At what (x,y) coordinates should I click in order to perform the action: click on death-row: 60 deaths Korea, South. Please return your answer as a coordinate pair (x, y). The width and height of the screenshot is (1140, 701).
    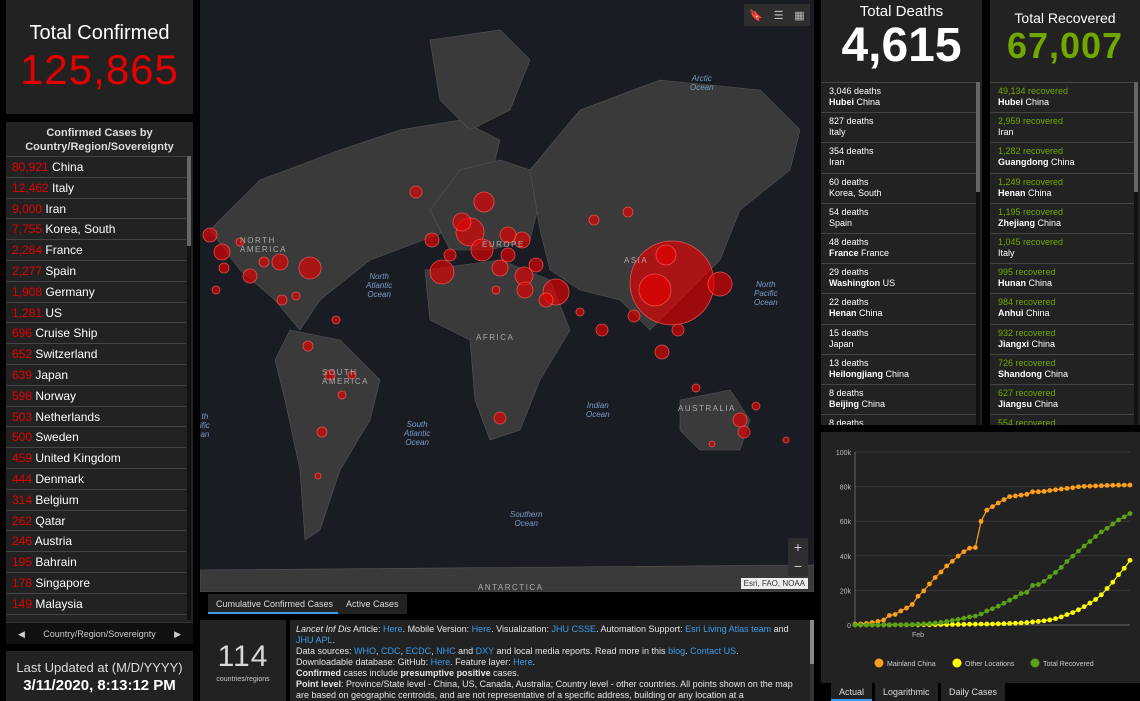
    Looking at the image, I should click on (898, 187).